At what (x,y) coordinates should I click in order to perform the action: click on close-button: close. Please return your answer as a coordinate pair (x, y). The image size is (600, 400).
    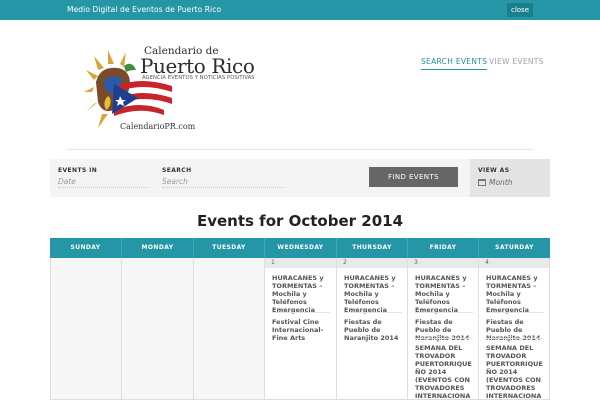
    Looking at the image, I should click on (520, 10).